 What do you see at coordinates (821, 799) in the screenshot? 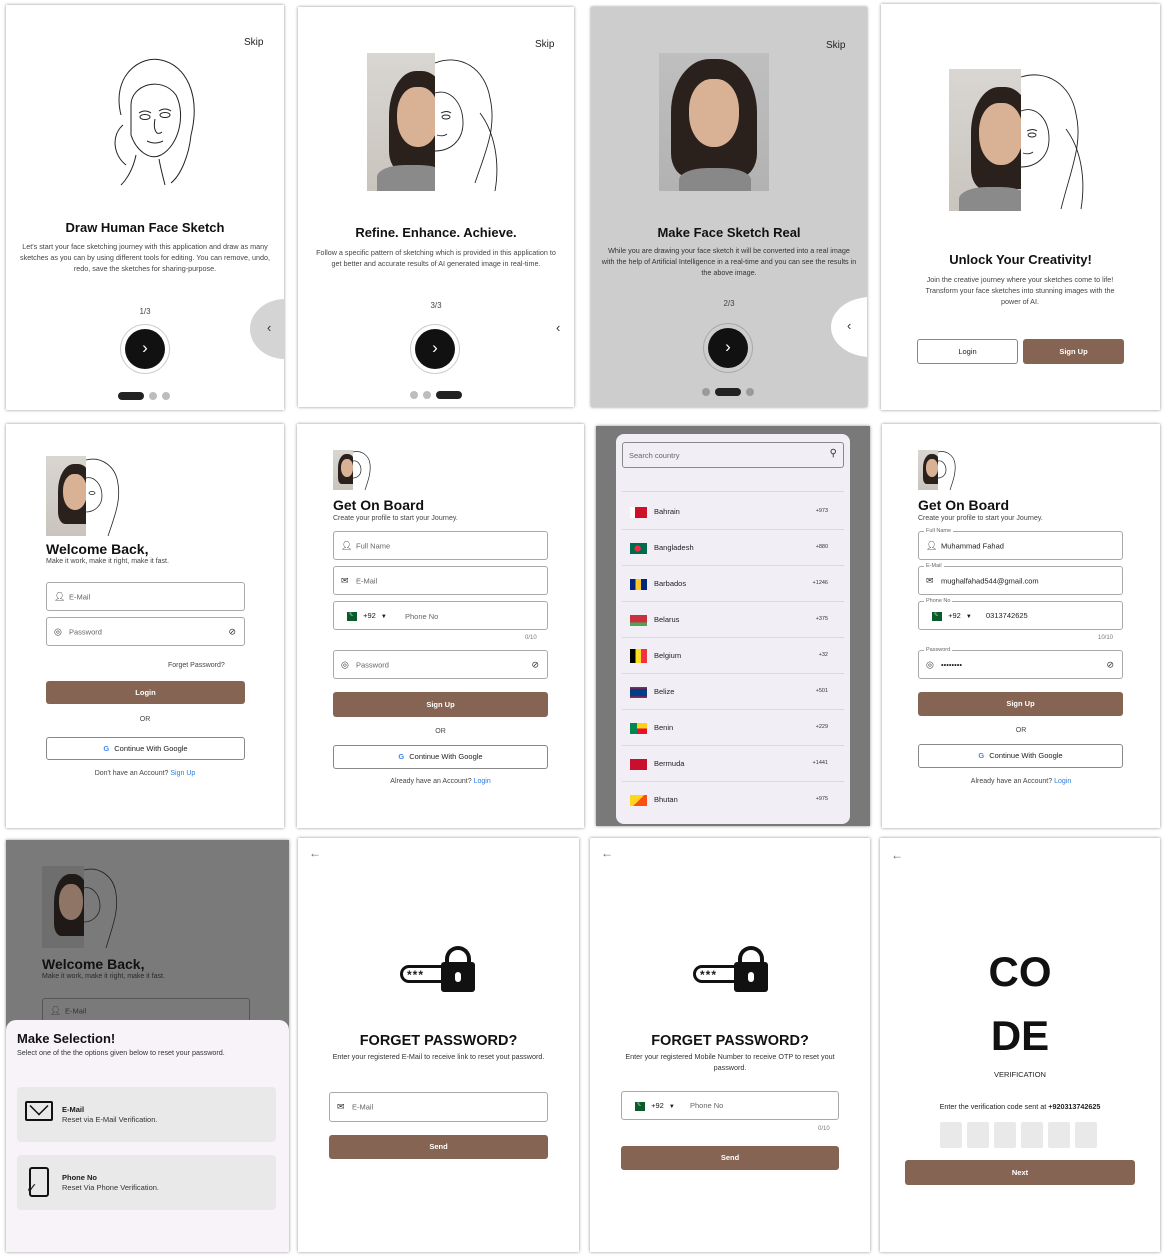
I see `country-code: +975` at bounding box center [821, 799].